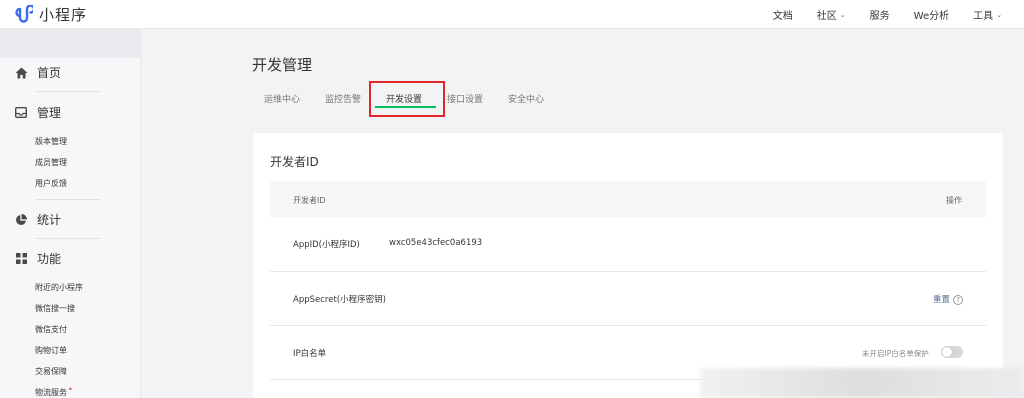 The width and height of the screenshot is (1024, 398). Describe the element at coordinates (339, 300) in the screenshot. I see `appsecret-label: AppSecret(小程序密钥)` at that location.